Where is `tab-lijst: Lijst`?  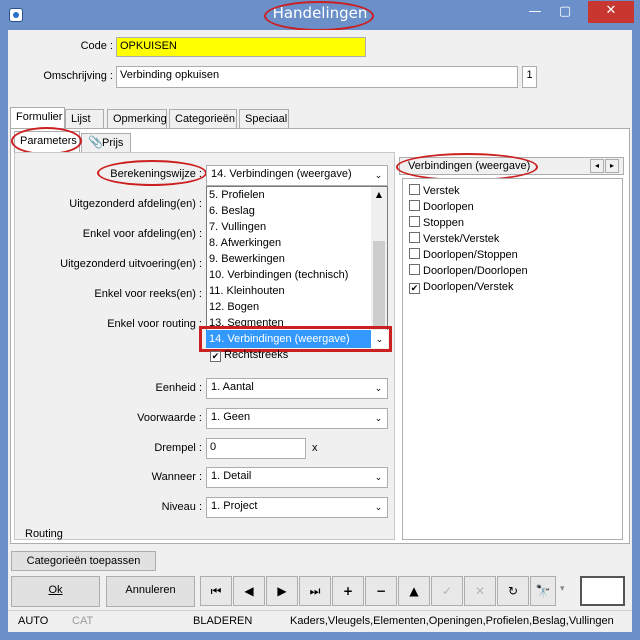
tab-lijst: Lijst is located at coordinates (84, 119).